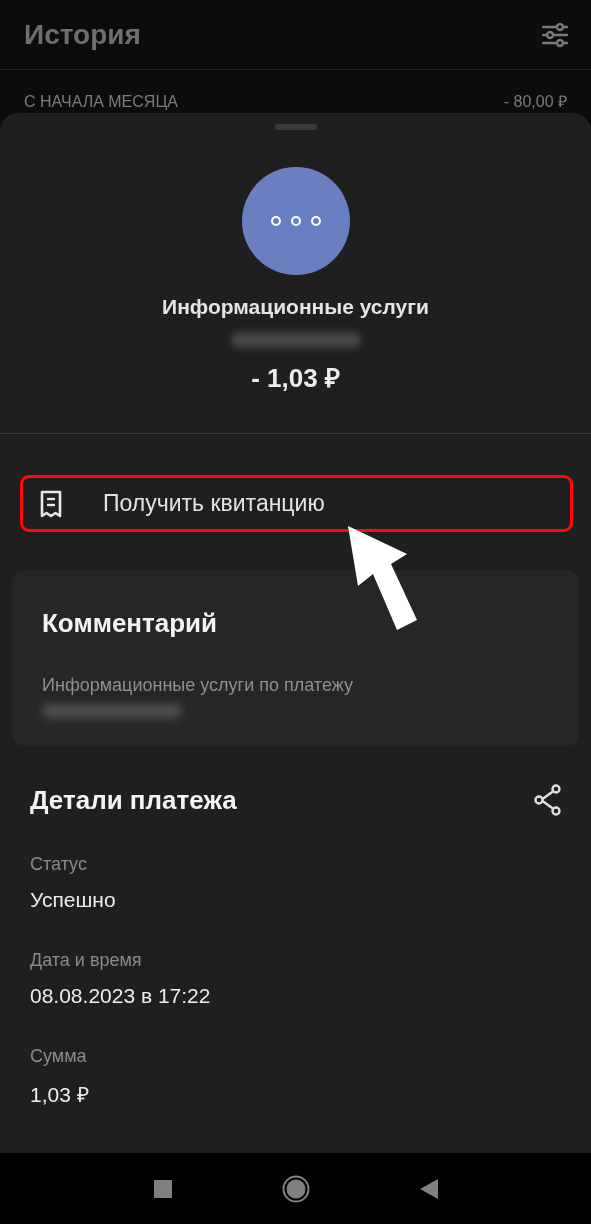  What do you see at coordinates (295, 307) in the screenshot?
I see `payee-name: Информационные услуги` at bounding box center [295, 307].